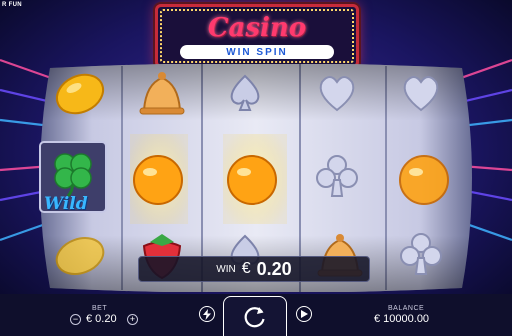  I want to click on balance-label: BALANCE, so click(406, 308).